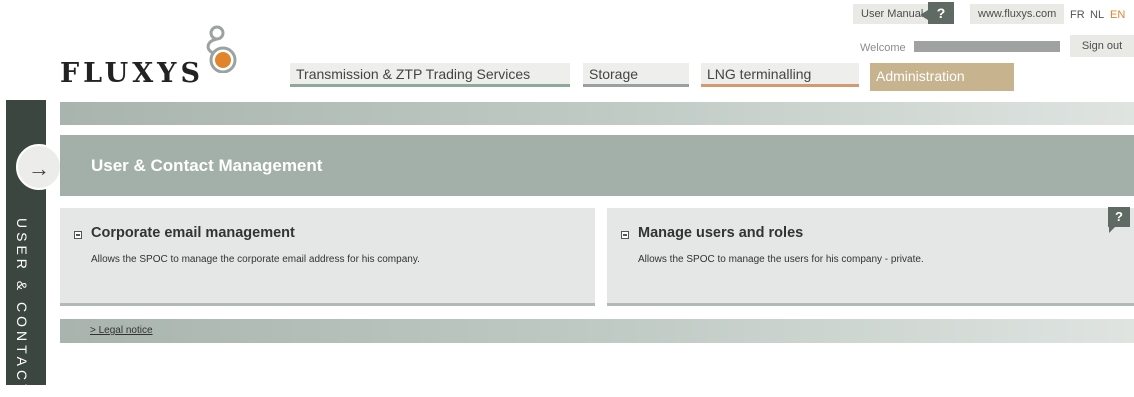 This screenshot has width=1134, height=397. I want to click on nav-storage: Storage, so click(636, 75).